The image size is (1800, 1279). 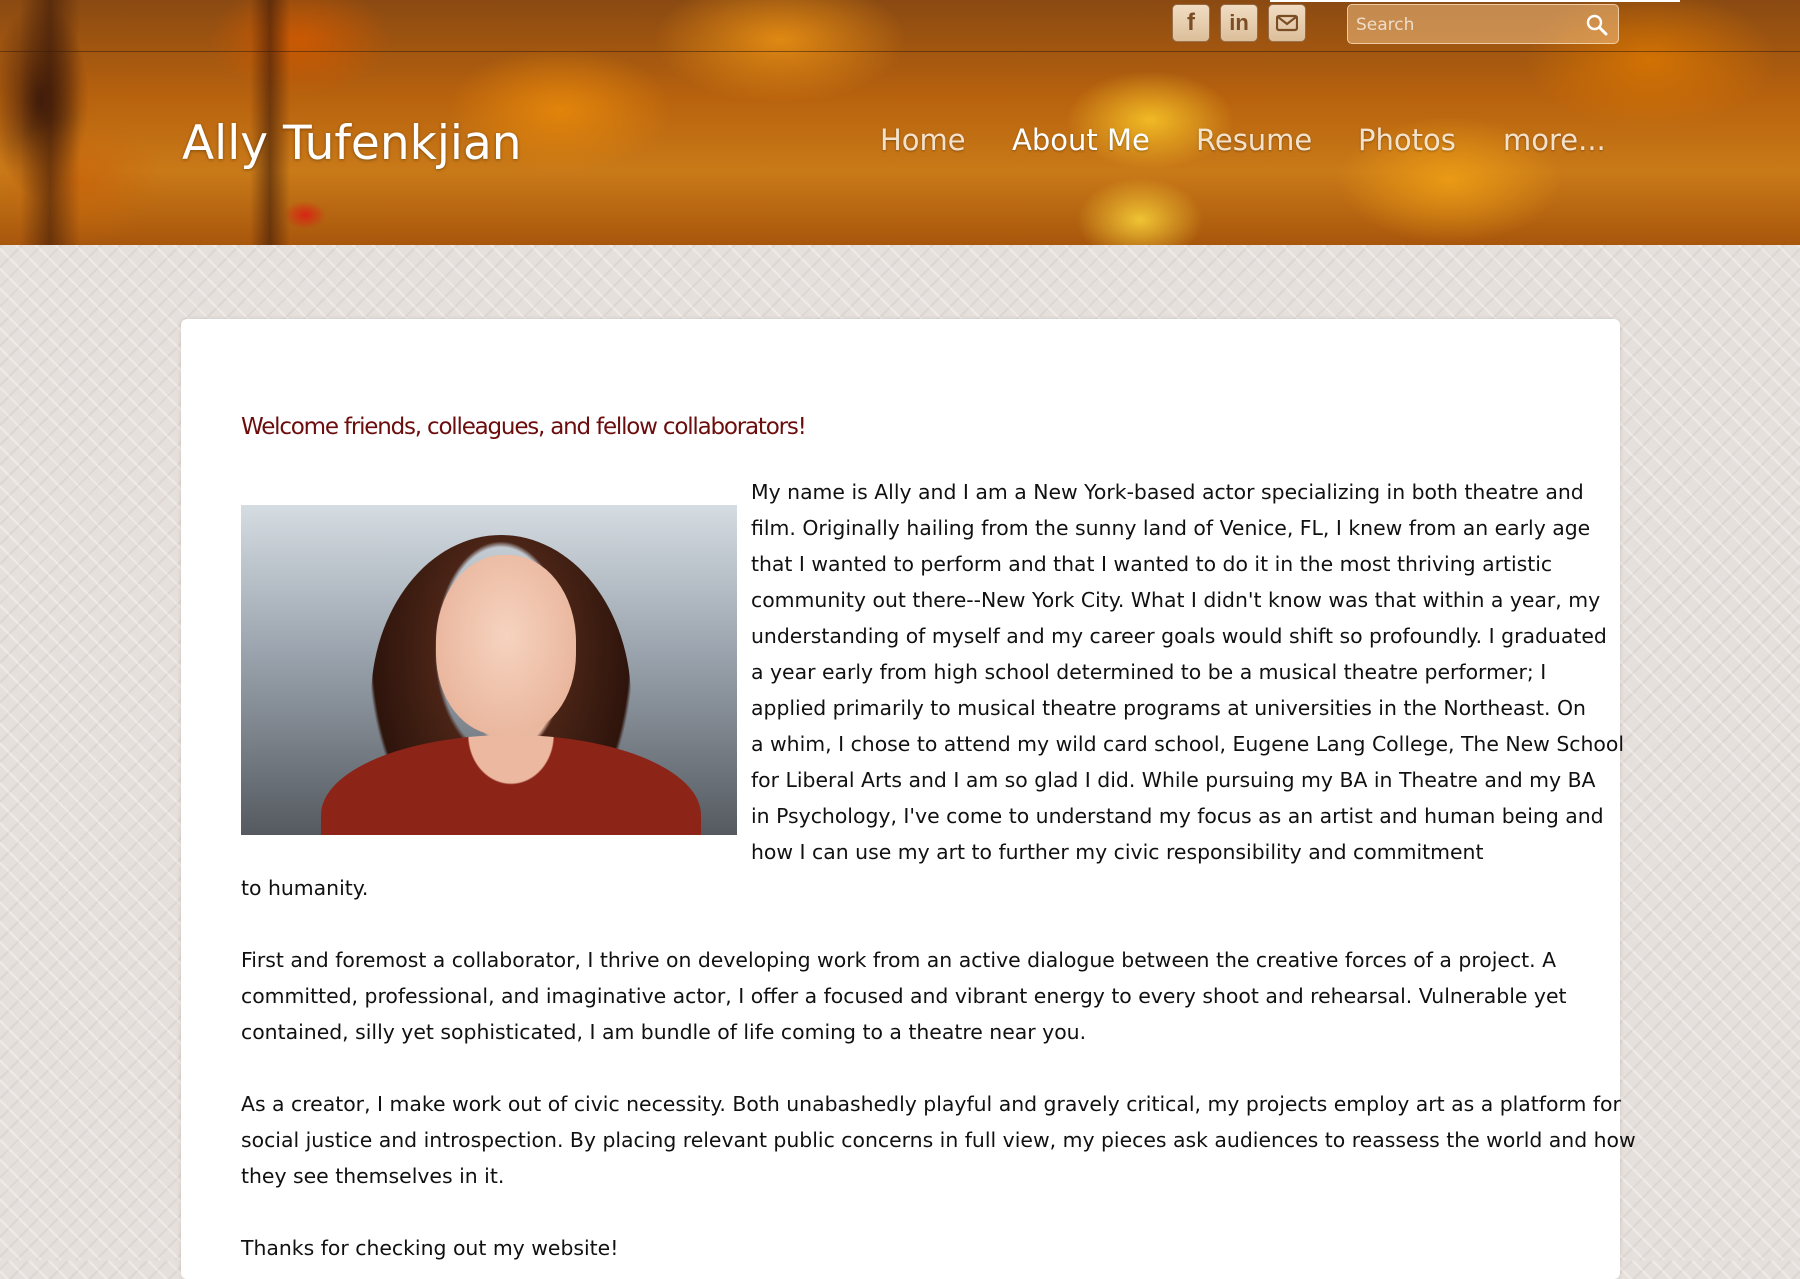 I want to click on search-box, so click(x=1483, y=24).